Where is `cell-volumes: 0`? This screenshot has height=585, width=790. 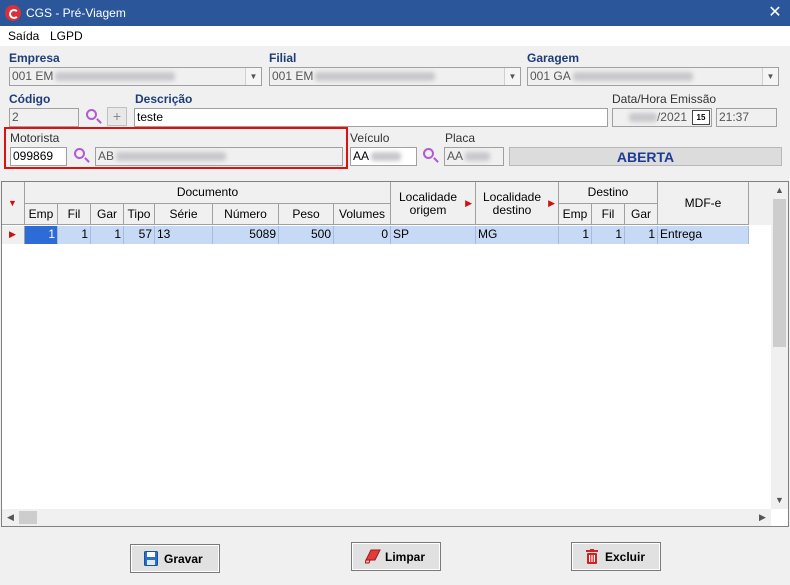
cell-volumes: 0 is located at coordinates (362, 235).